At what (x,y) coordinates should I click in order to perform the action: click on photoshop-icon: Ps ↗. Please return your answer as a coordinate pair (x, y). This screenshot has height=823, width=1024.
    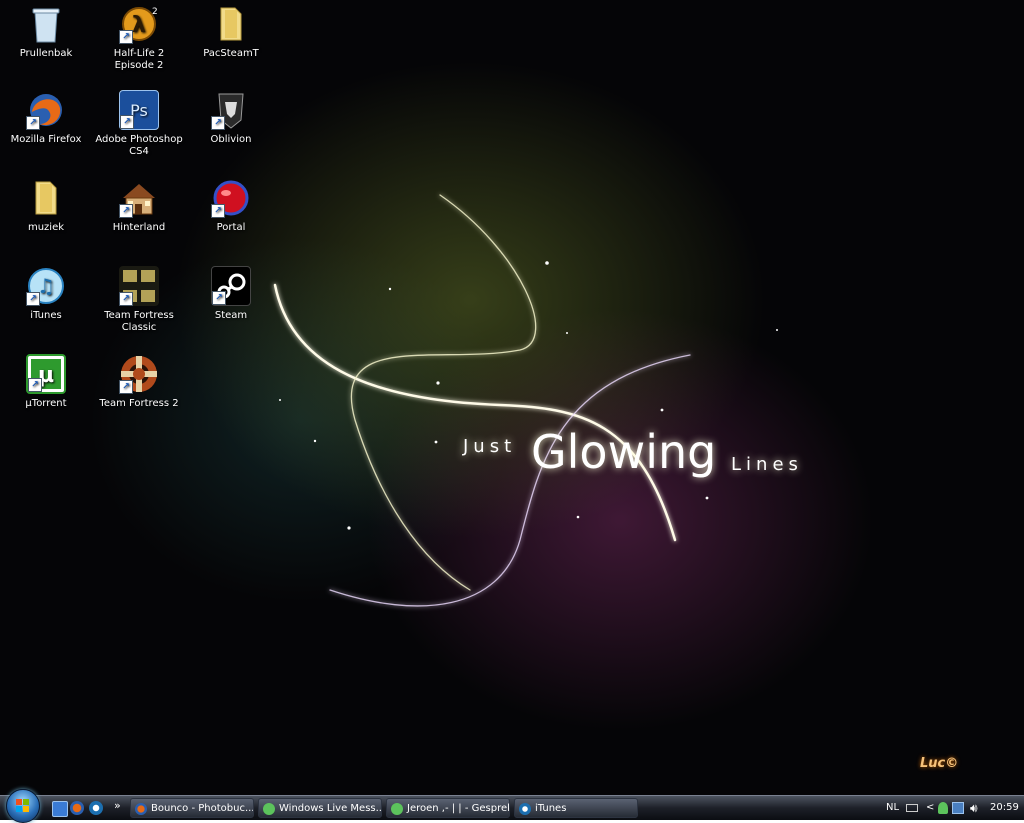
    Looking at the image, I should click on (139, 110).